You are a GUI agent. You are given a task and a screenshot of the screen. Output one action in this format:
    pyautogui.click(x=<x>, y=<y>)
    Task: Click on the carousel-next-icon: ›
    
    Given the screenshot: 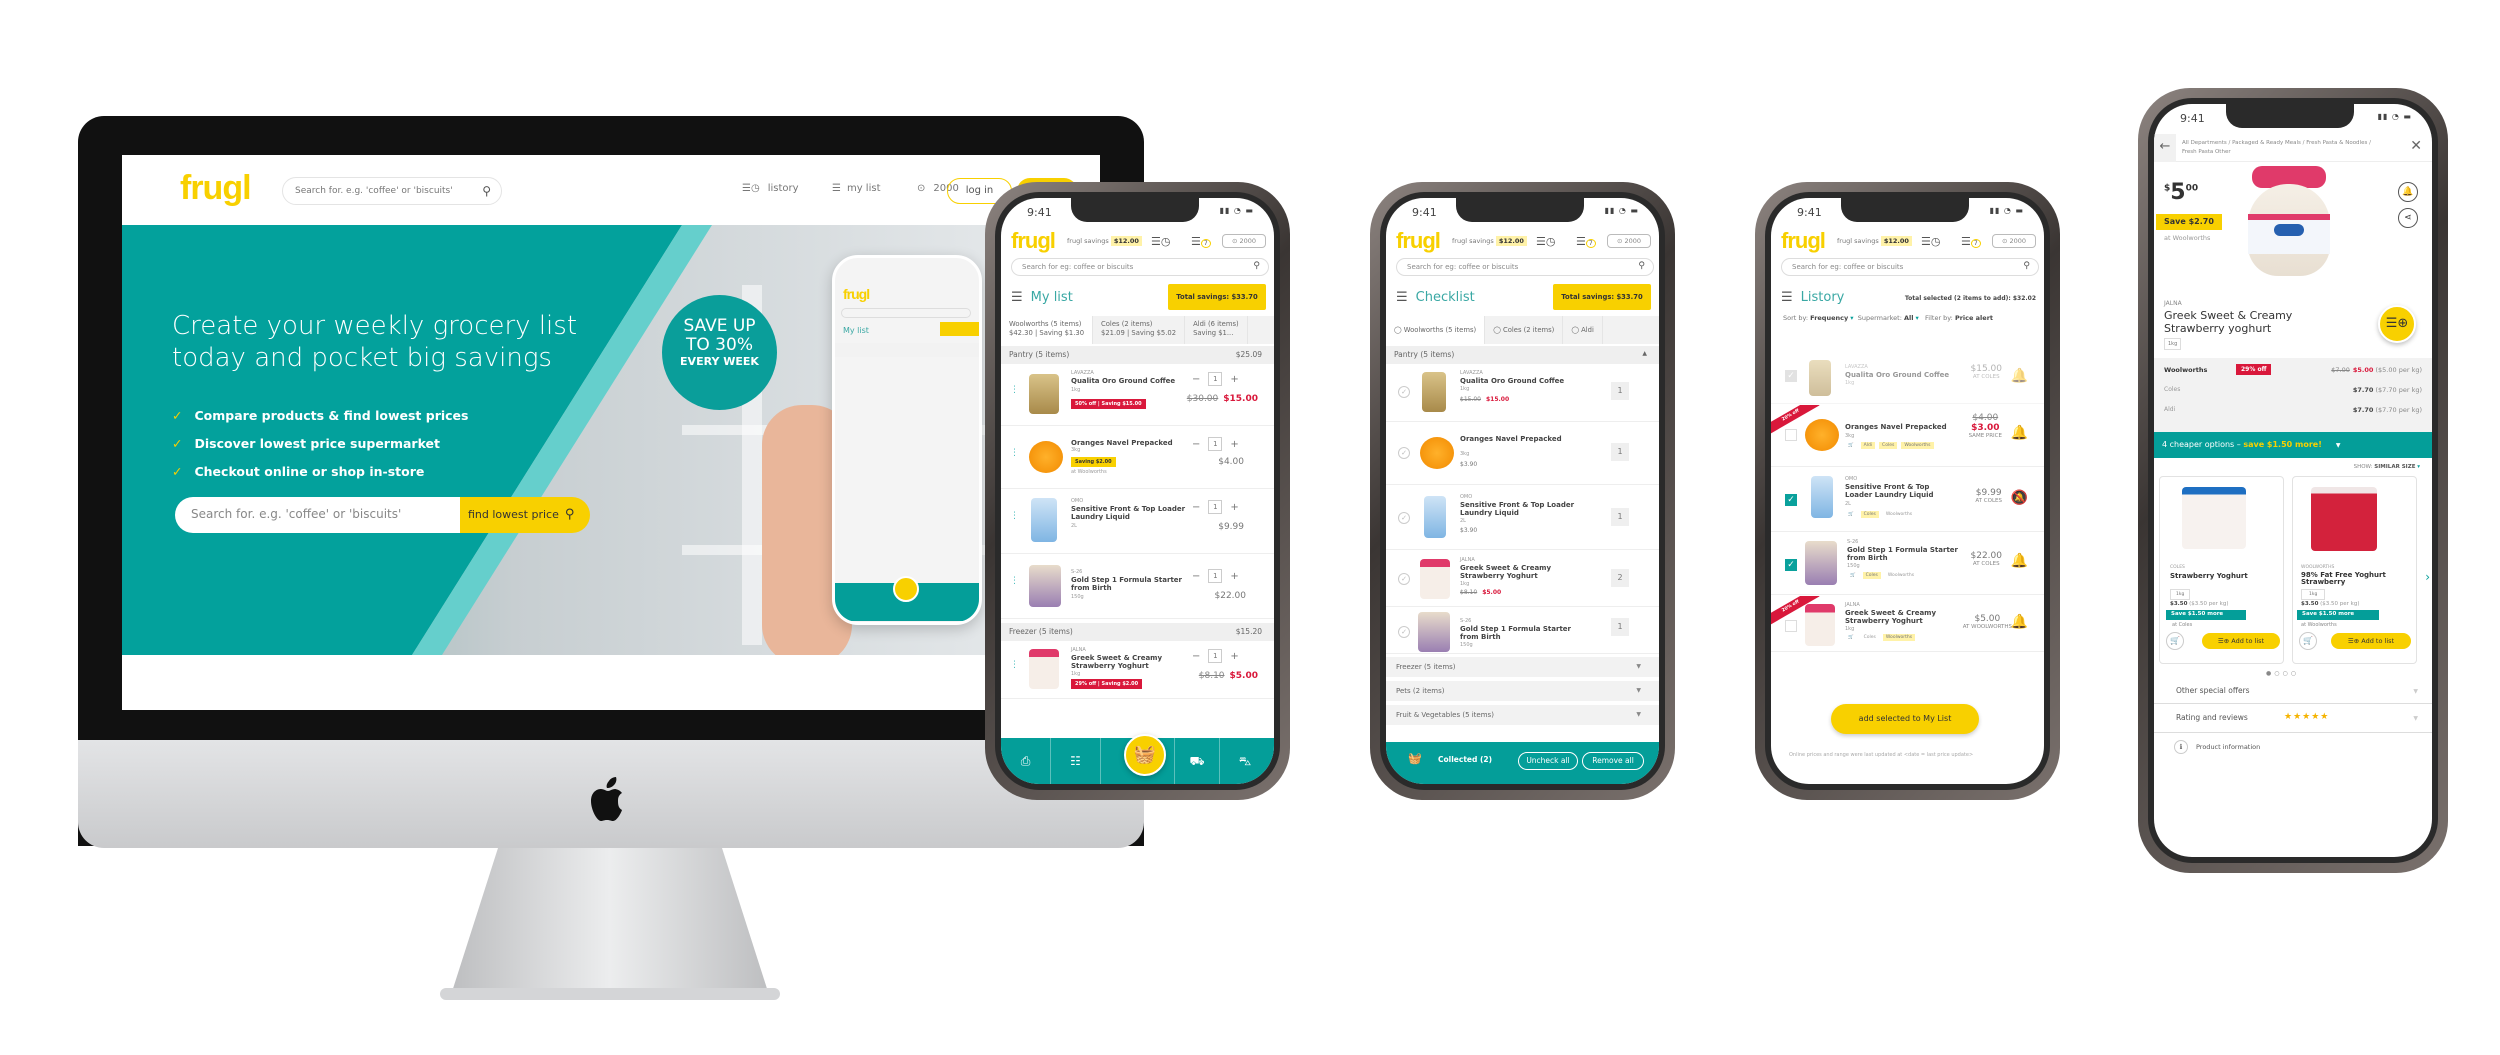 What is the action you would take?
    pyautogui.click(x=2427, y=577)
    